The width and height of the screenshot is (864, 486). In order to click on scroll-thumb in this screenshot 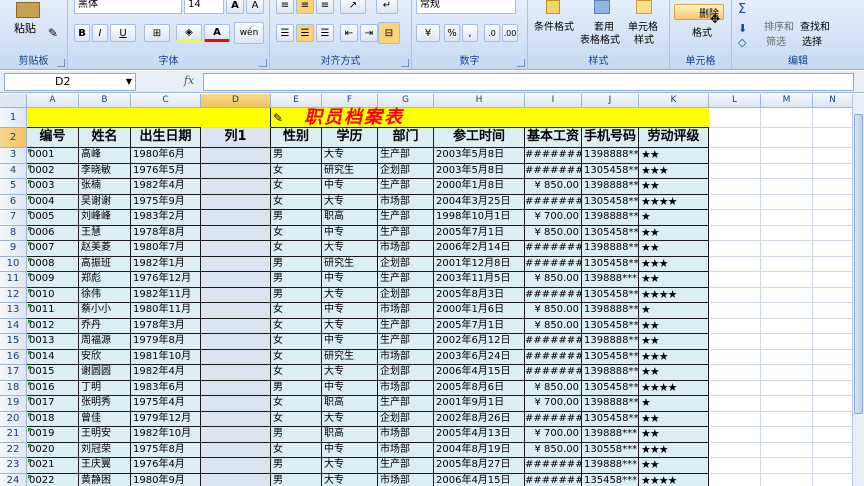, I will do `click(858, 264)`.